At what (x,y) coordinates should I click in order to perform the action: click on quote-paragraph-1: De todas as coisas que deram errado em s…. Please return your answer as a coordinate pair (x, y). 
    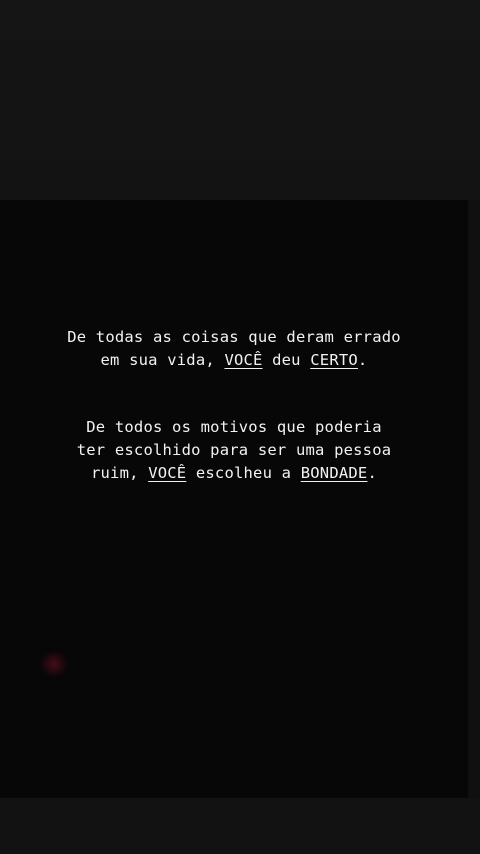
    Looking at the image, I should click on (234, 349).